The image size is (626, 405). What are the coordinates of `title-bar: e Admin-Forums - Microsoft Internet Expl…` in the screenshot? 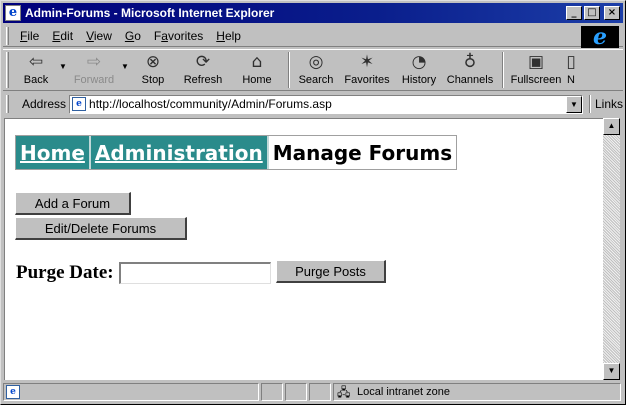 It's located at (313, 13).